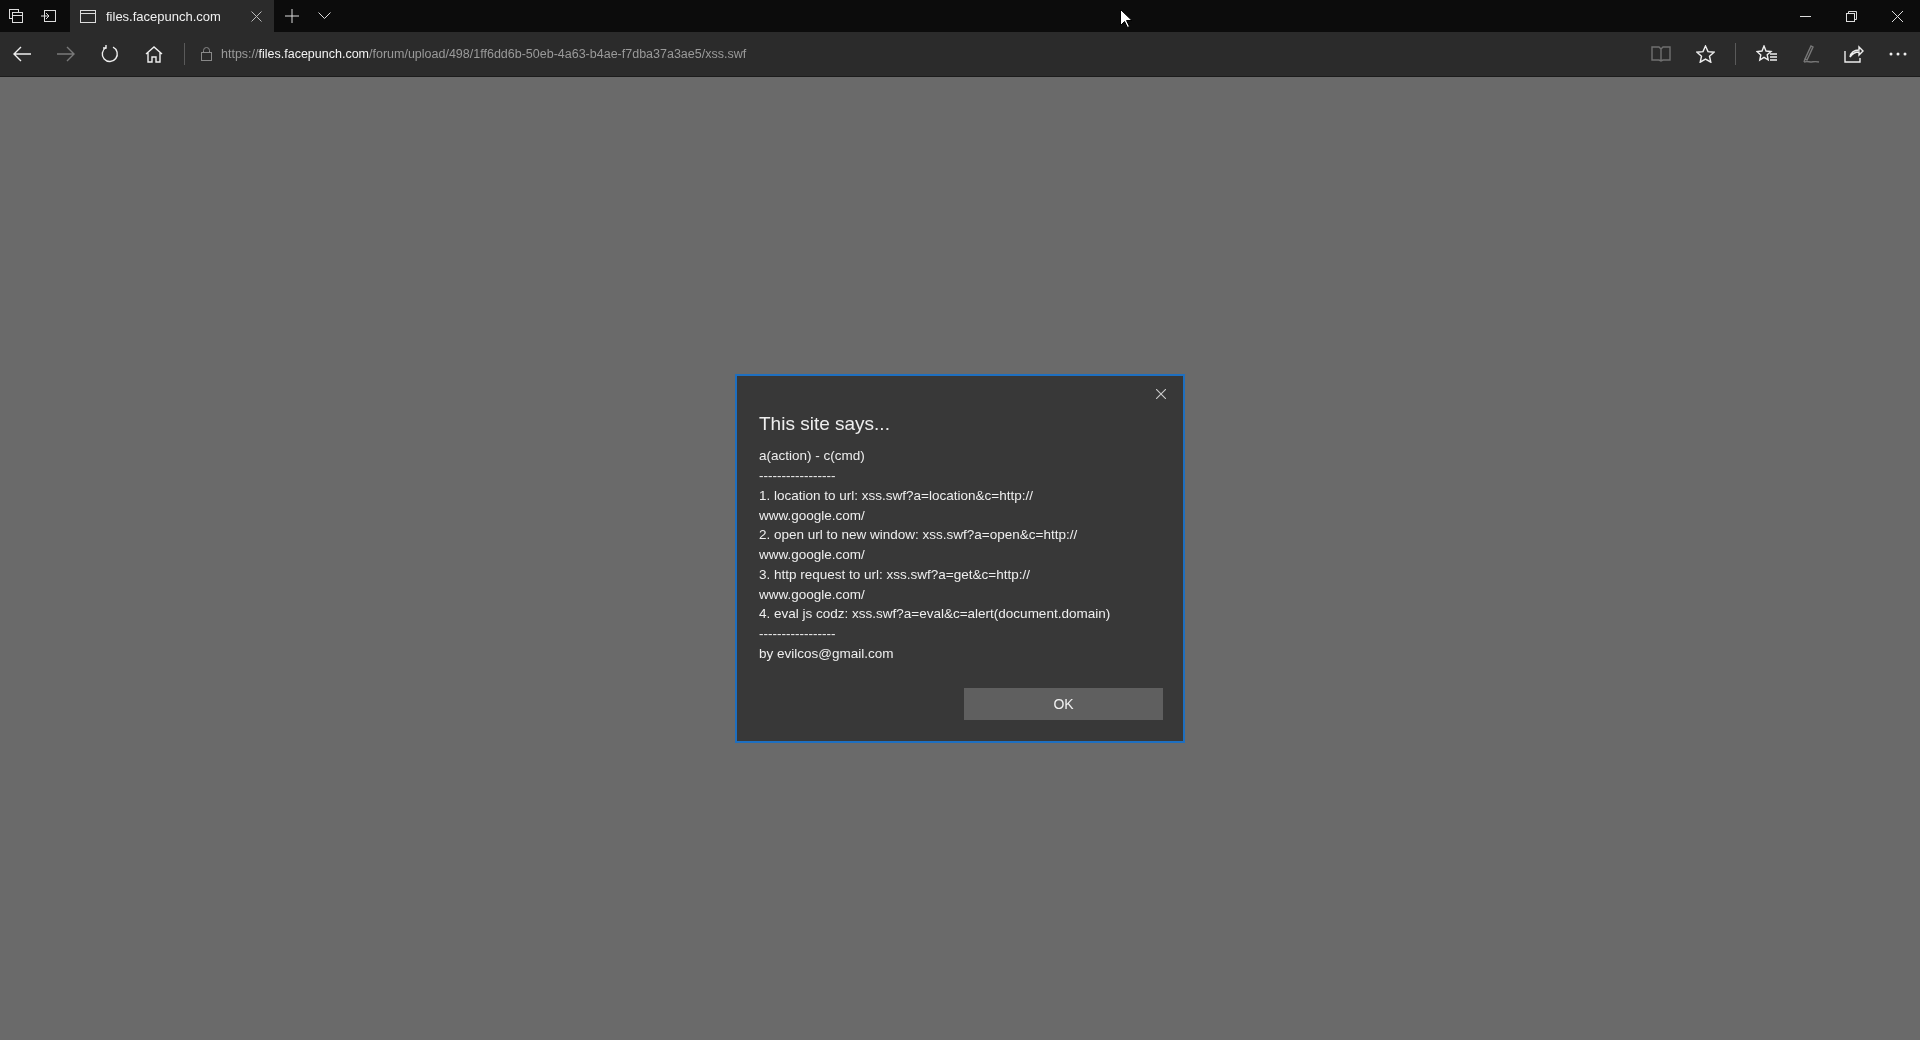 This screenshot has width=1920, height=1040. Describe the element at coordinates (164, 16) in the screenshot. I see `tab-title: files.facepunch.com` at that location.